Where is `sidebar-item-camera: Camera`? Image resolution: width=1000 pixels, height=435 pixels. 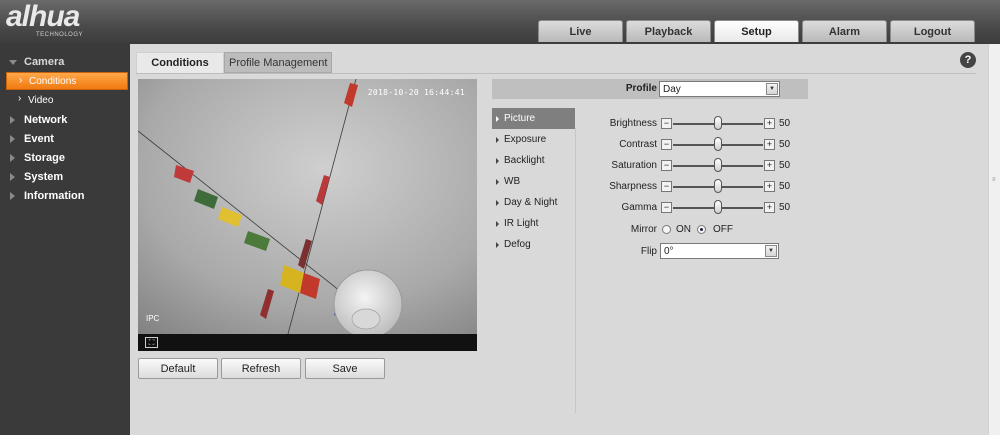 sidebar-item-camera: Camera is located at coordinates (65, 61).